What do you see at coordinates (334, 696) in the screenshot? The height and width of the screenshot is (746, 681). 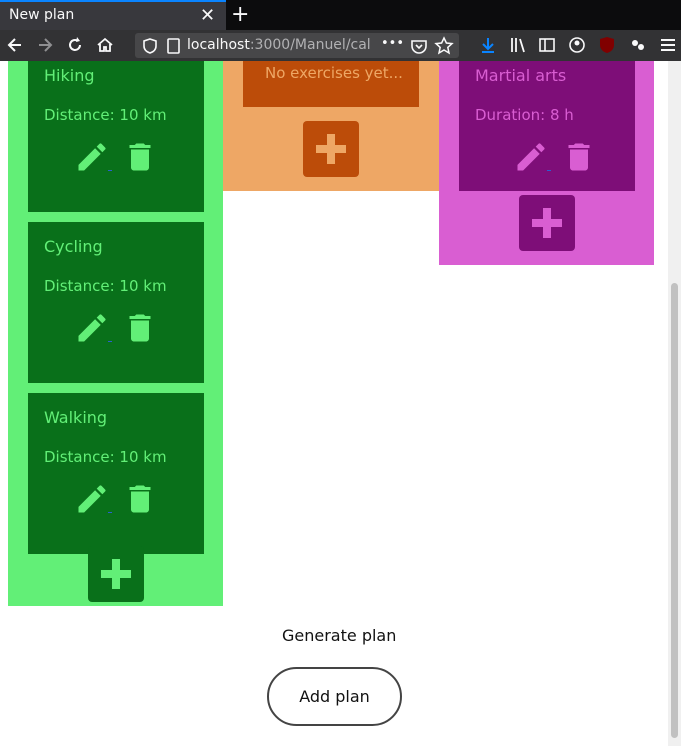 I see `add-plan-button: Add plan` at bounding box center [334, 696].